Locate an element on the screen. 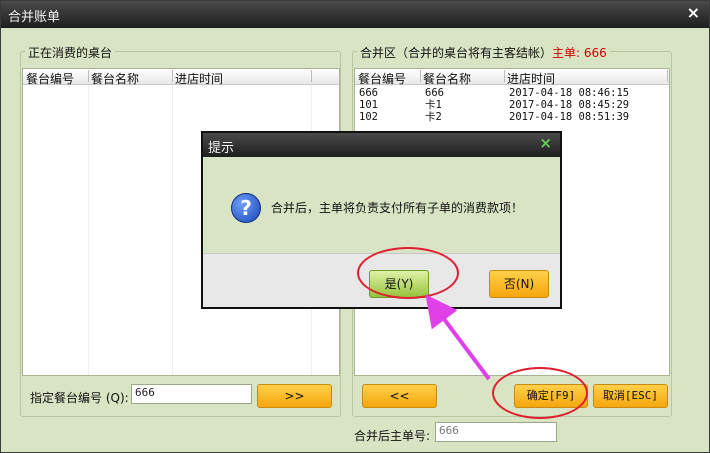 This screenshot has height=453, width=710. table-input-label: 指定餐台编号 (Q): is located at coordinates (79, 398).